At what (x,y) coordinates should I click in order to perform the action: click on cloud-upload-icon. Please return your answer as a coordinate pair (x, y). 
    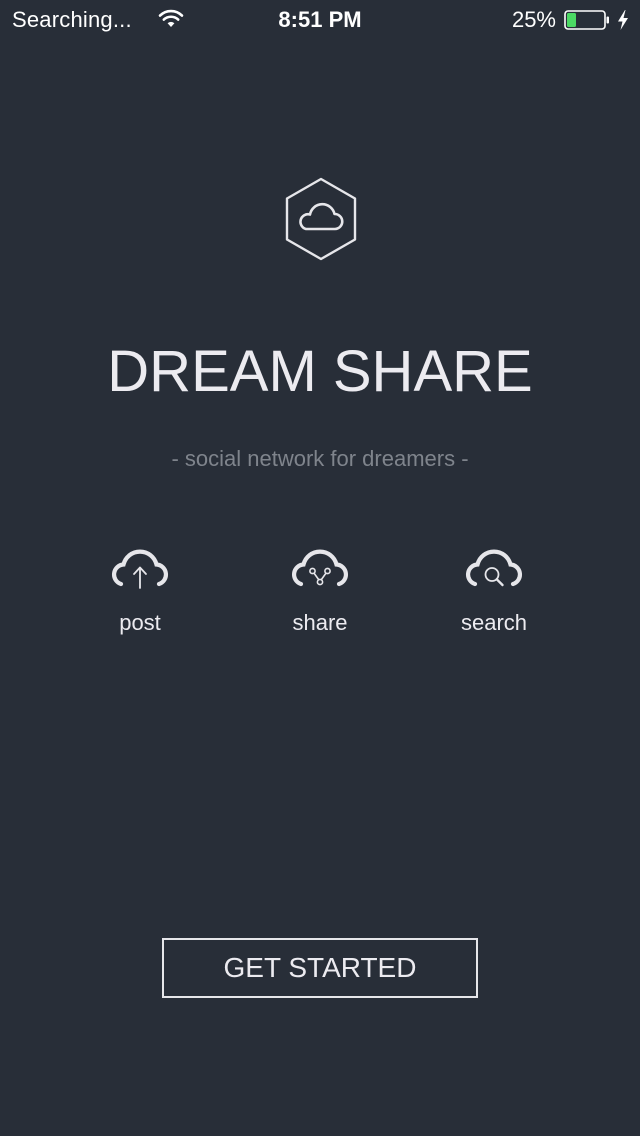
    Looking at the image, I should click on (140, 565).